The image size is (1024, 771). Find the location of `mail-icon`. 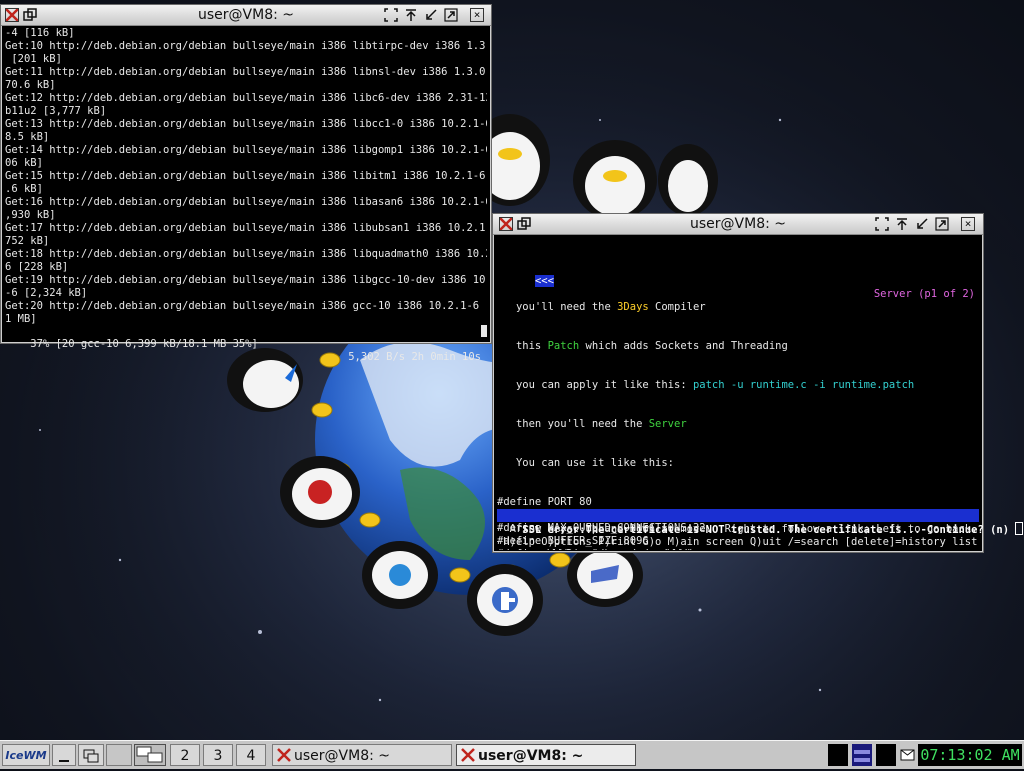

mail-icon is located at coordinates (907, 755).